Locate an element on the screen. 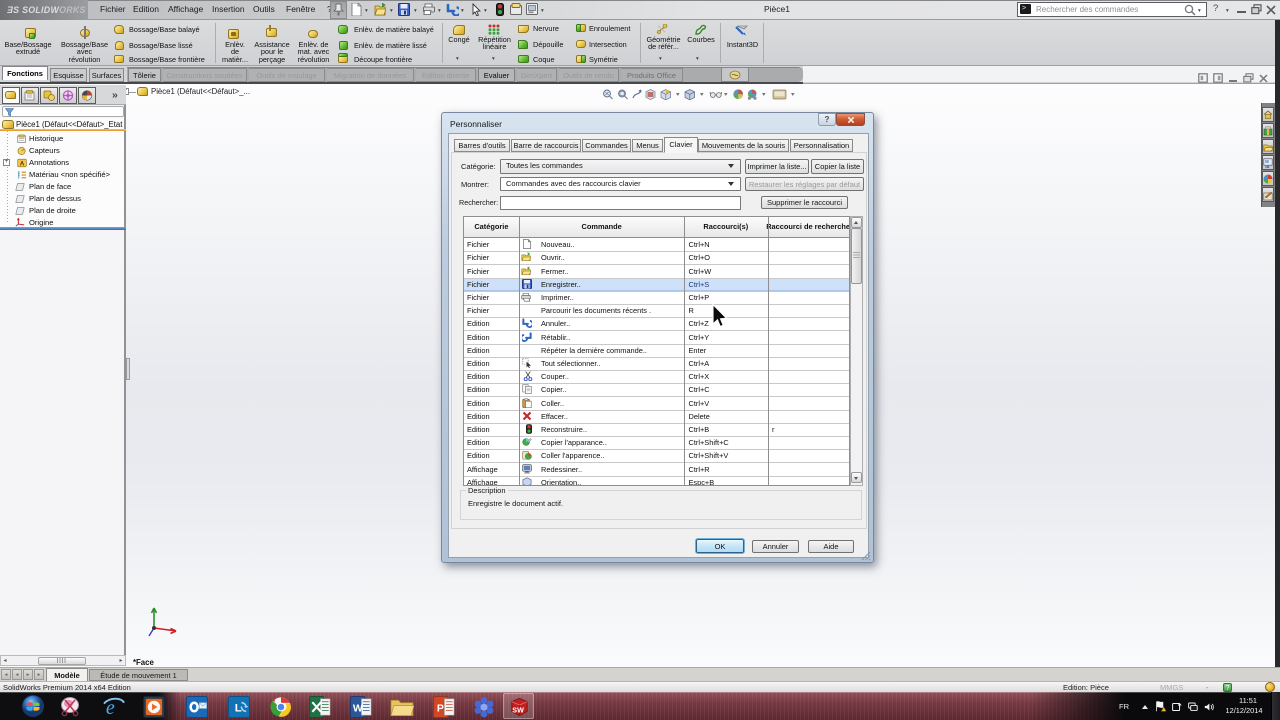 Image resolution: width=1280 pixels, height=720 pixels. svg-text: W is located at coordinates (358, 708).